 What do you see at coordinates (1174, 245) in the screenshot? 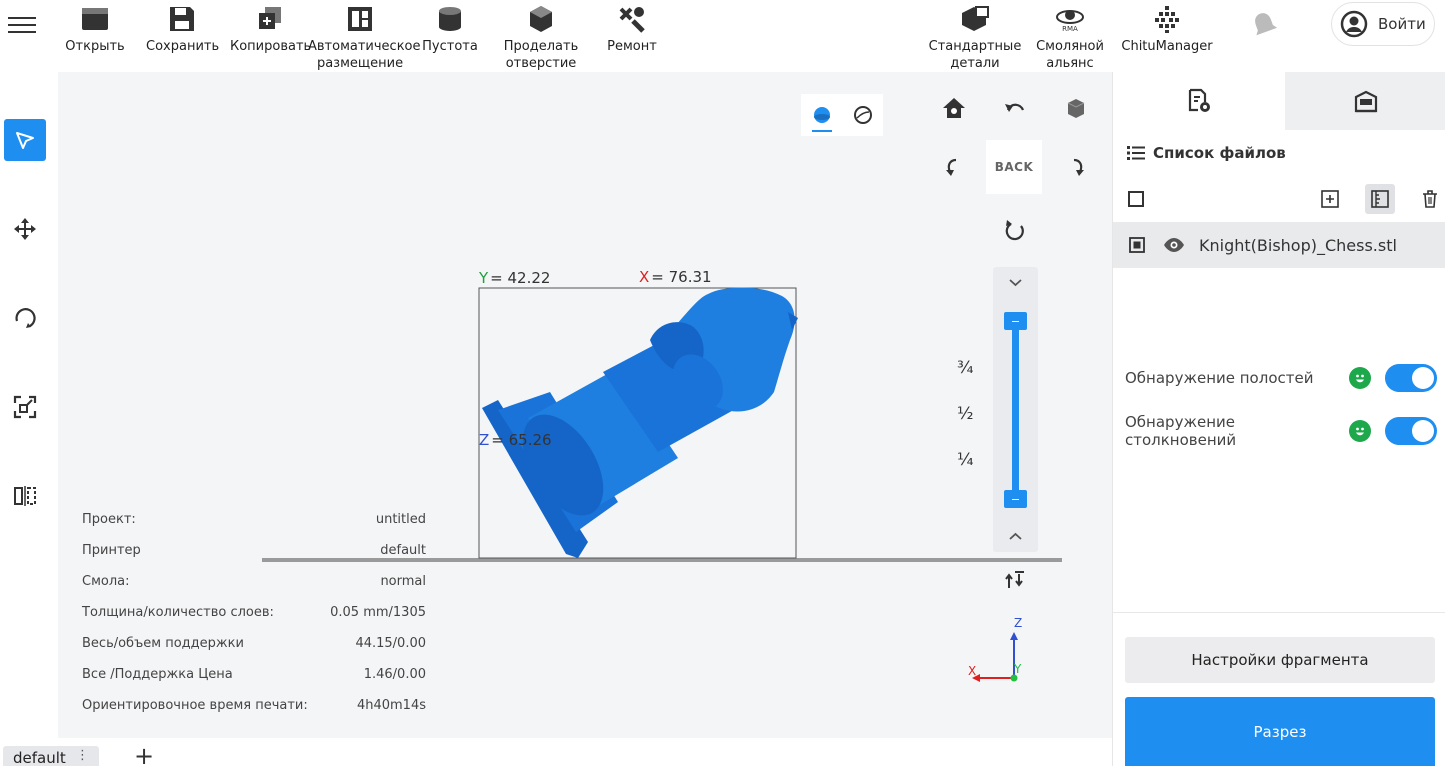
I see `eye-visibility-icon` at bounding box center [1174, 245].